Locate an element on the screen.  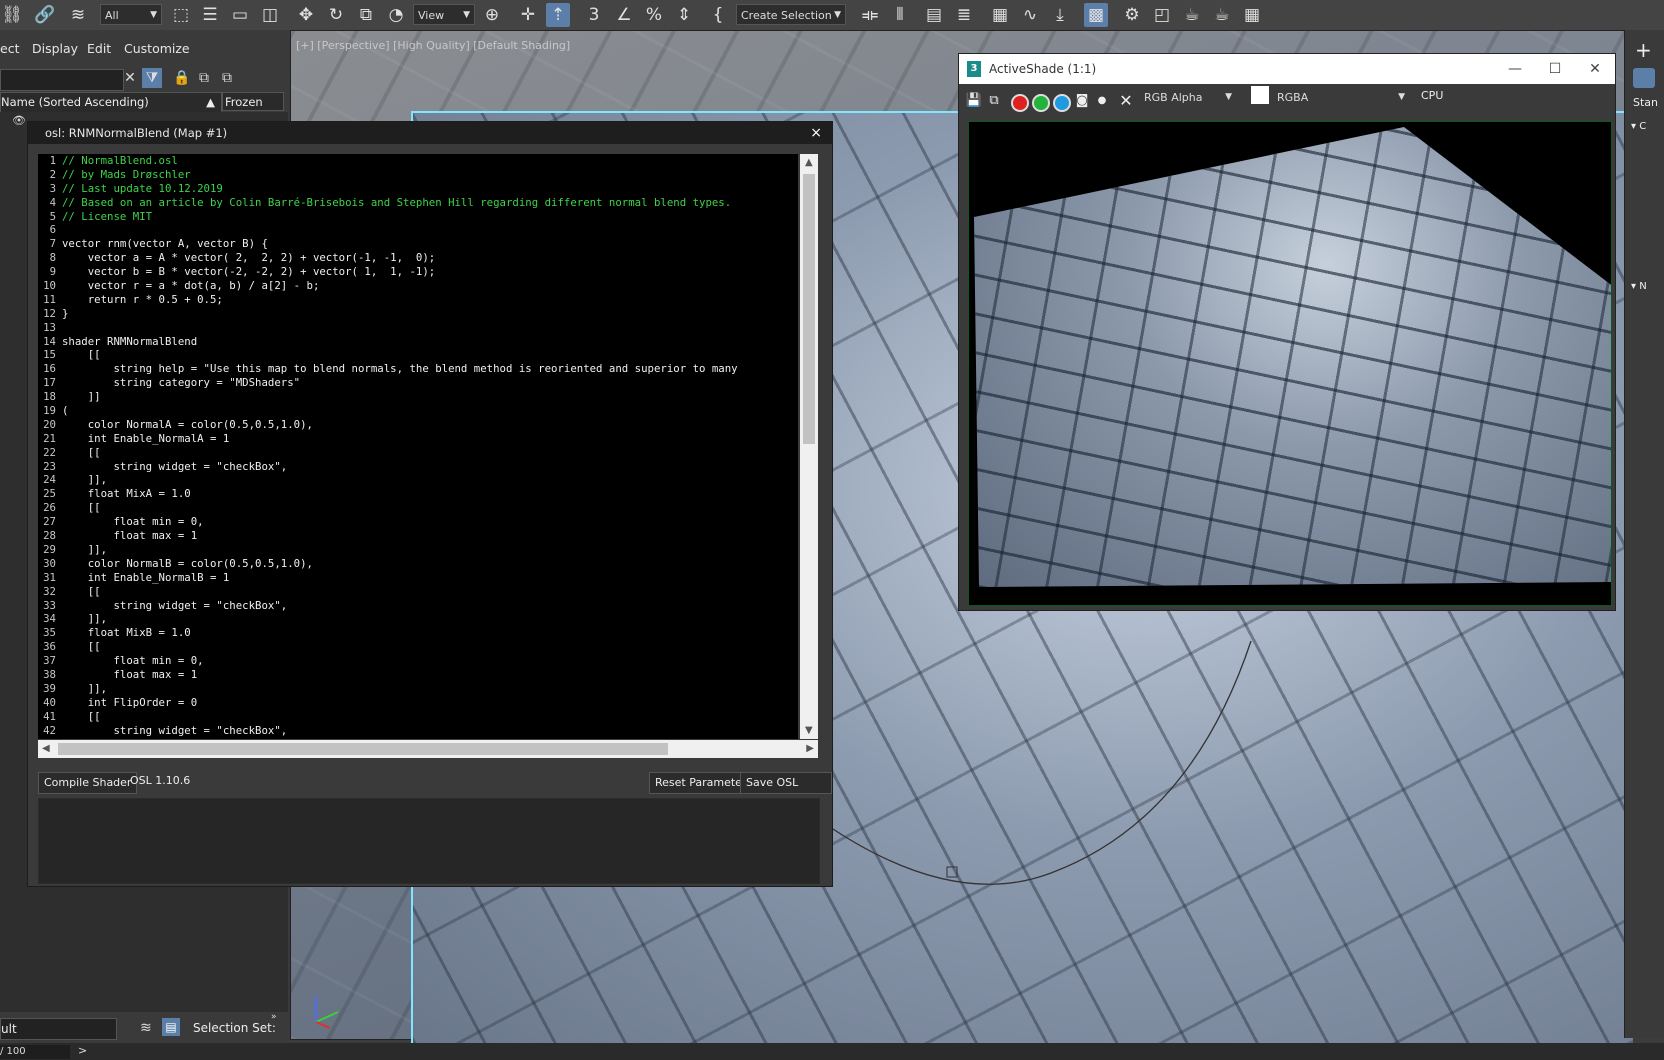
code-line: 21 int Enable_NormalA = 1 is located at coordinates (418, 439).